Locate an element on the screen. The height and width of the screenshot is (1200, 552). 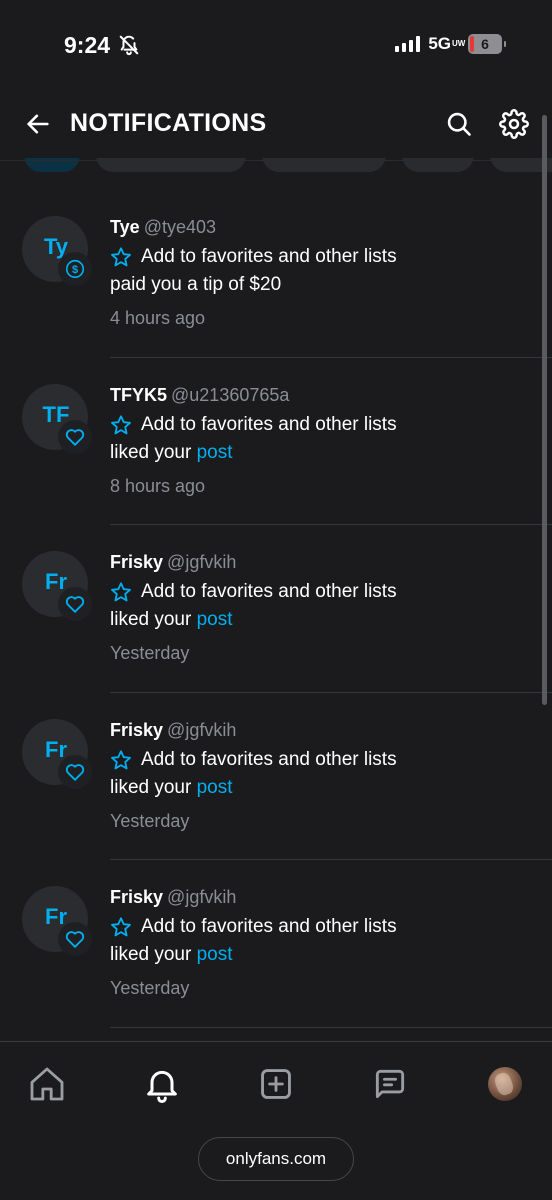
profile-avatar is located at coordinates (505, 1084).